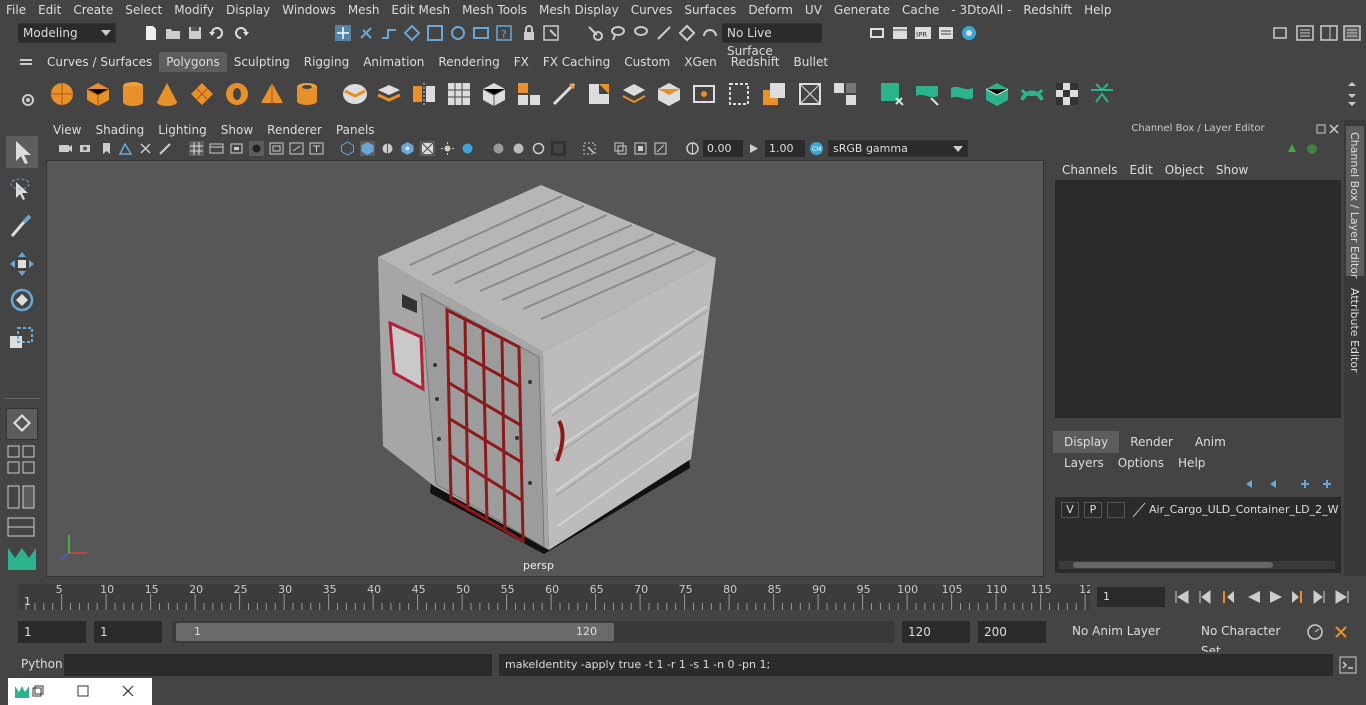 This screenshot has width=1366, height=705. What do you see at coordinates (739, 94) in the screenshot?
I see `fill-hole-icon` at bounding box center [739, 94].